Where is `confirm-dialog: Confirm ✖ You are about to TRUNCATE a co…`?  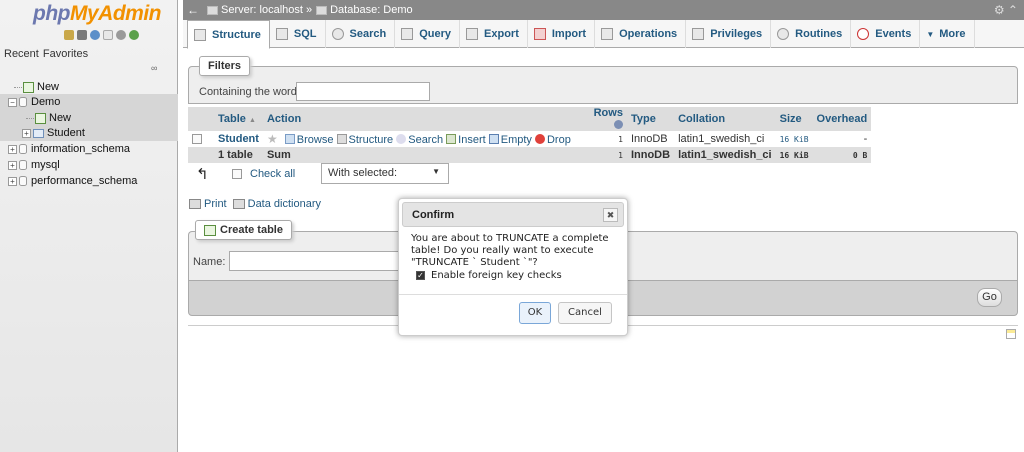 confirm-dialog: Confirm ✖ You are about to TRUNCATE a co… is located at coordinates (513, 267).